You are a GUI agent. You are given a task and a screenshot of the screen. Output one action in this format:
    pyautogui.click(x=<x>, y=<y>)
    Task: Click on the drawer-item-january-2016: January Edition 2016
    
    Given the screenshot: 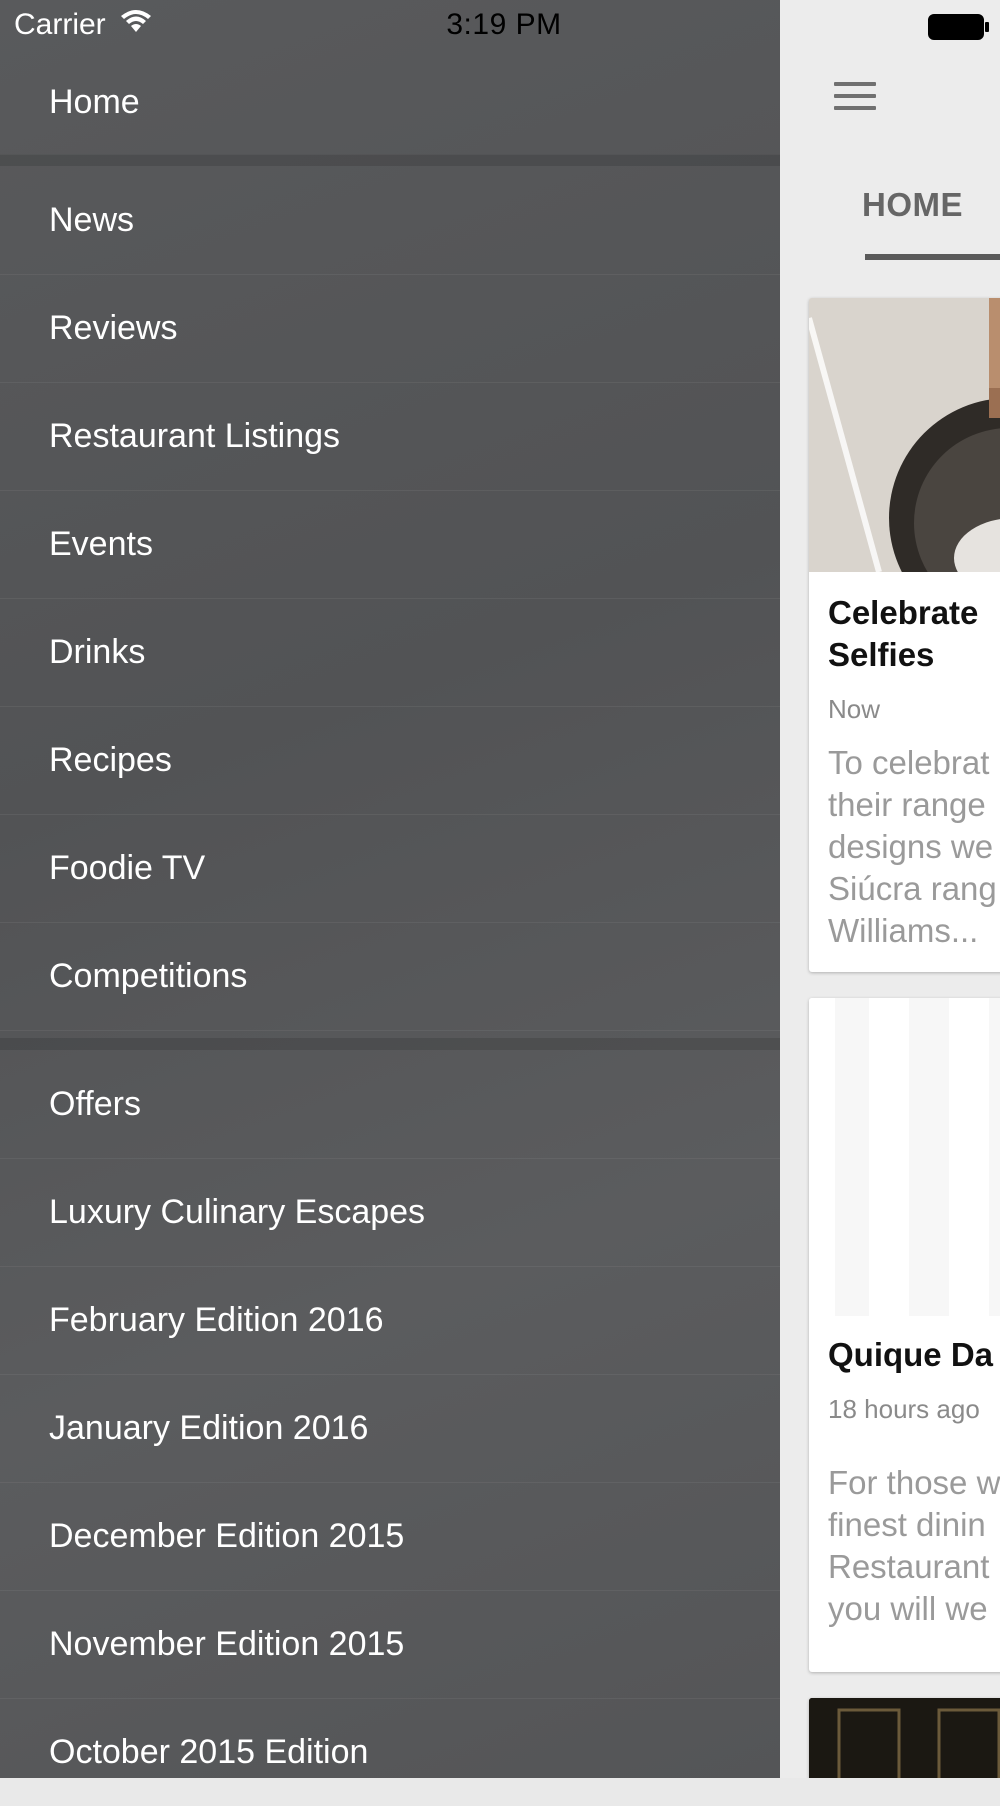 What is the action you would take?
    pyautogui.click(x=390, y=1428)
    